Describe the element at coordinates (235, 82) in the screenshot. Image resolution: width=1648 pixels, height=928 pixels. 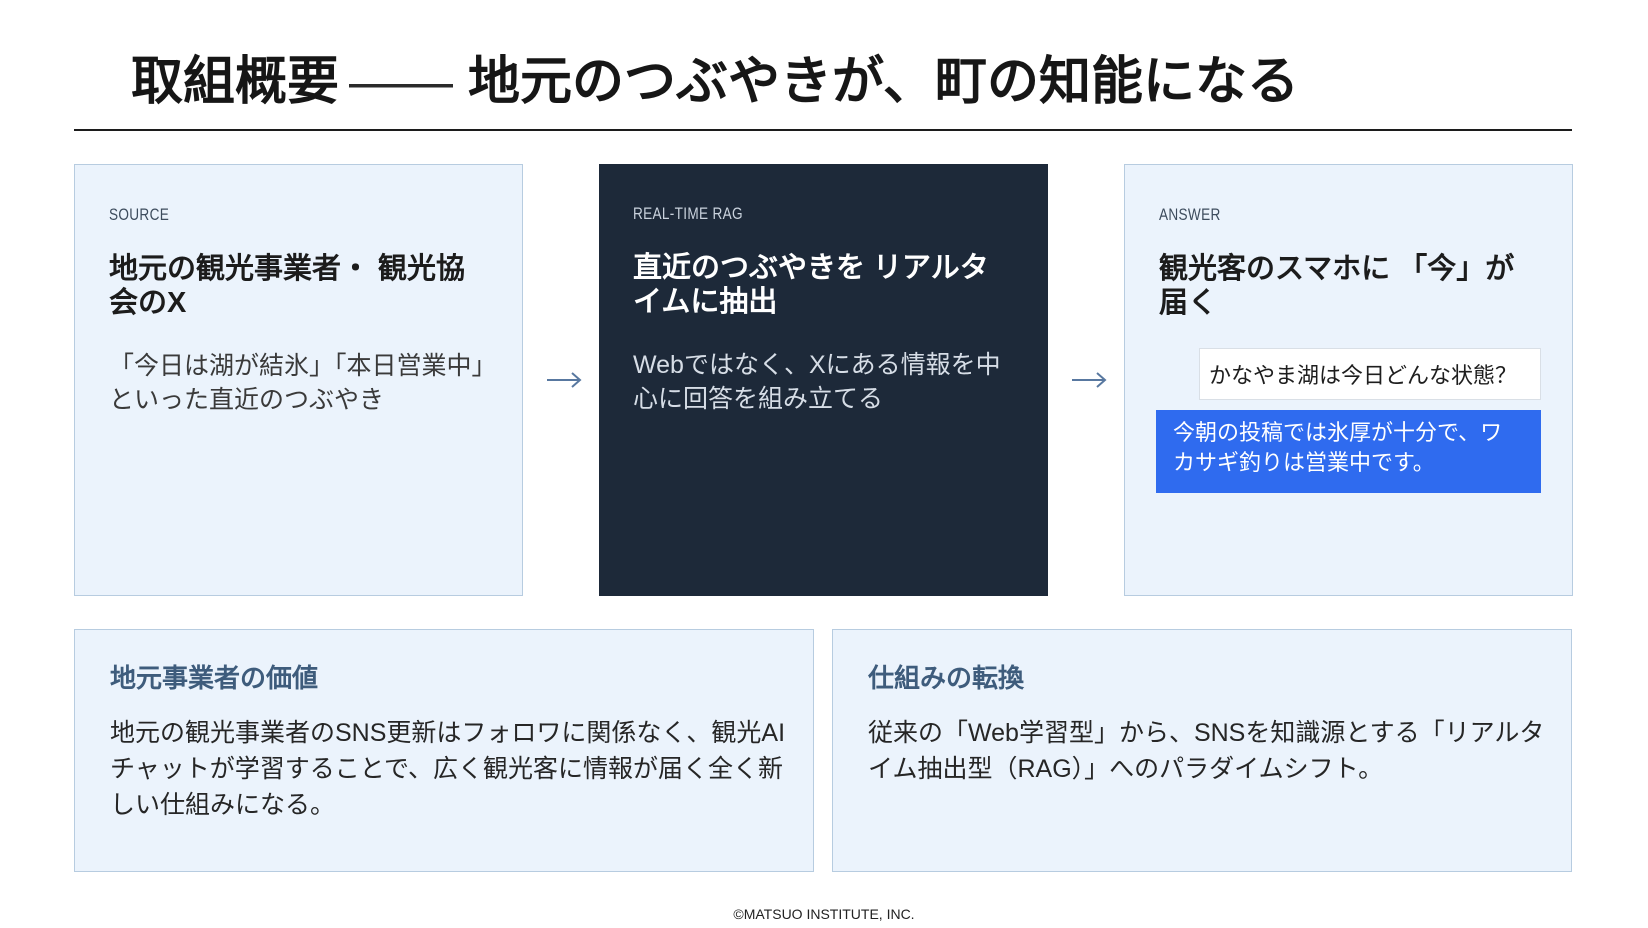
I see `title-main: 取組概要` at that location.